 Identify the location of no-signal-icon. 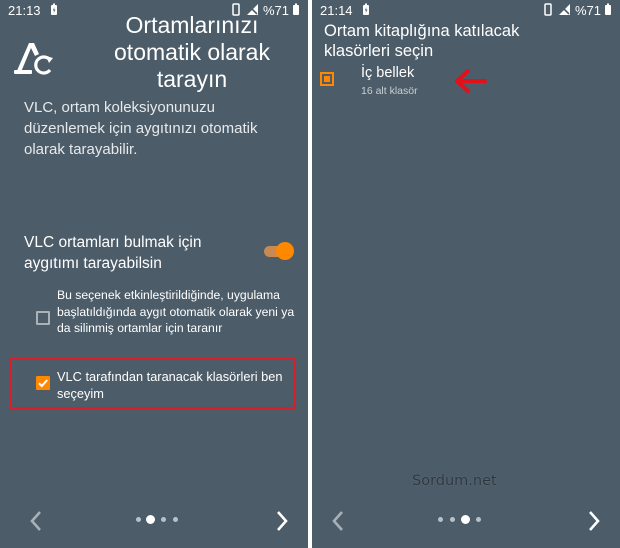
(564, 11).